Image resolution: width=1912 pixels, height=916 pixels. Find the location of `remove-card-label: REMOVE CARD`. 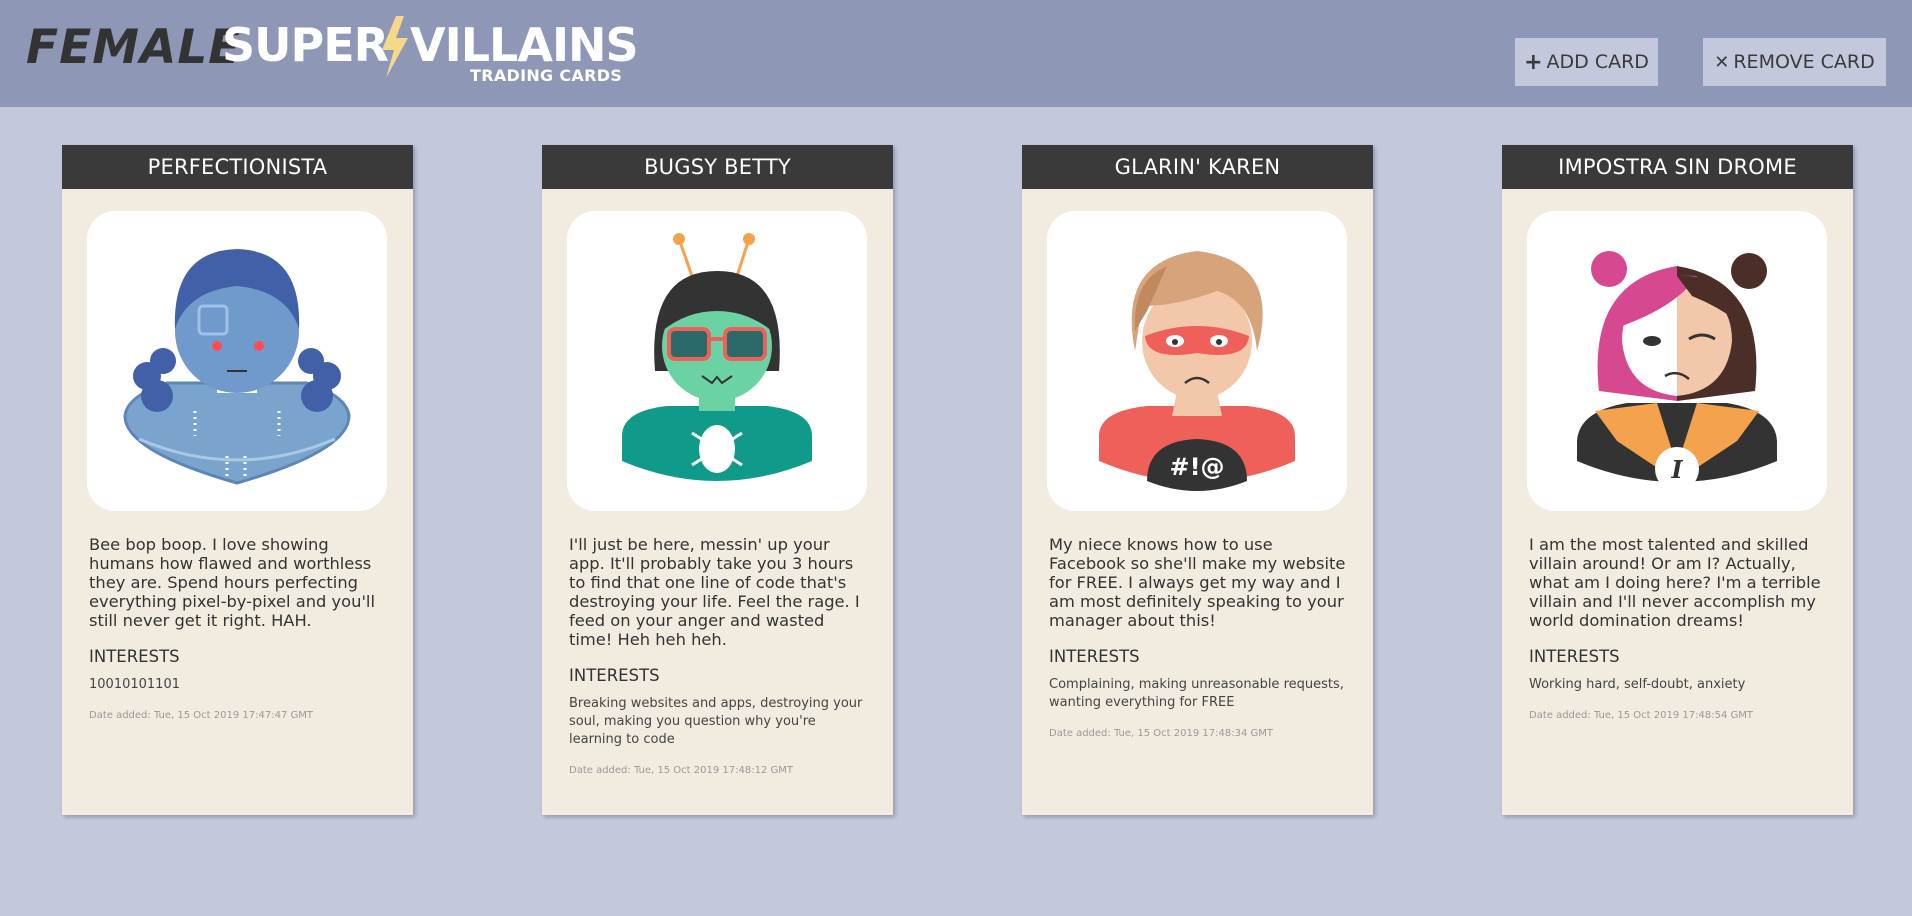

remove-card-label: REMOVE CARD is located at coordinates (1804, 62).